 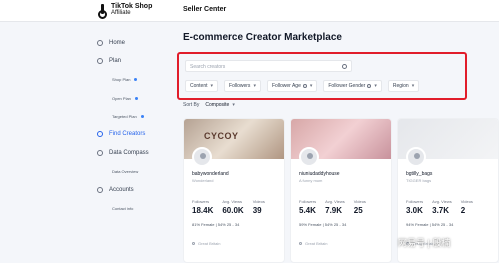 What do you see at coordinates (257, 210) in the screenshot?
I see `stat-value: 39` at bounding box center [257, 210].